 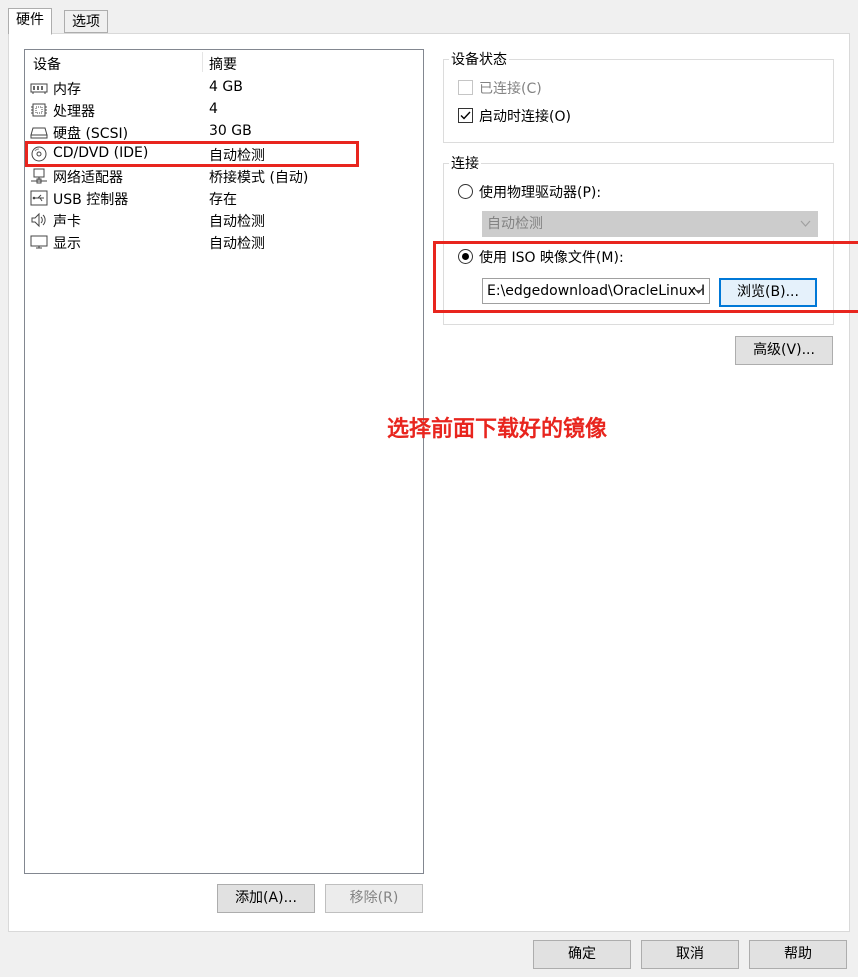 I want to click on tab-hardware: 硬件, so click(x=30, y=21).